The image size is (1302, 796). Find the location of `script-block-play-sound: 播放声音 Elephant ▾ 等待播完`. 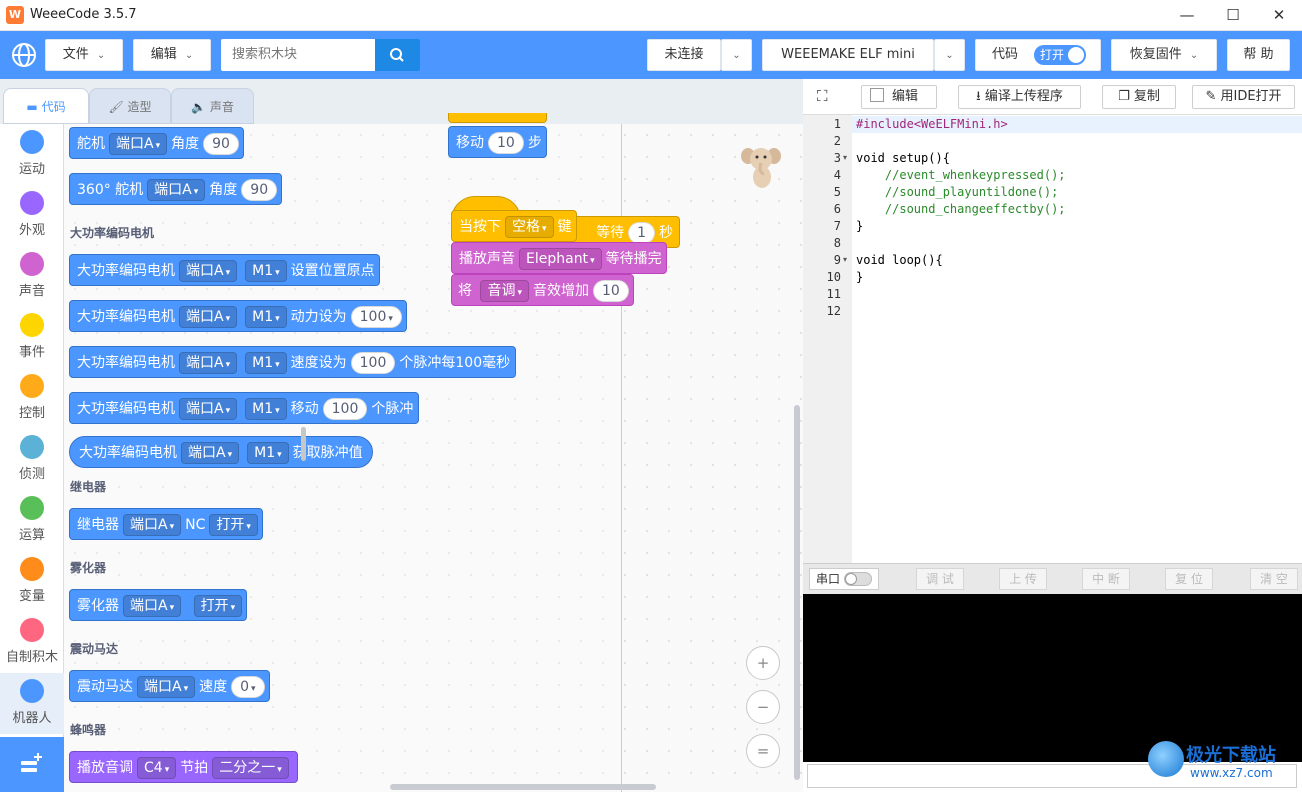

script-block-play-sound: 播放声音 Elephant ▾ 等待播完 is located at coordinates (559, 258).